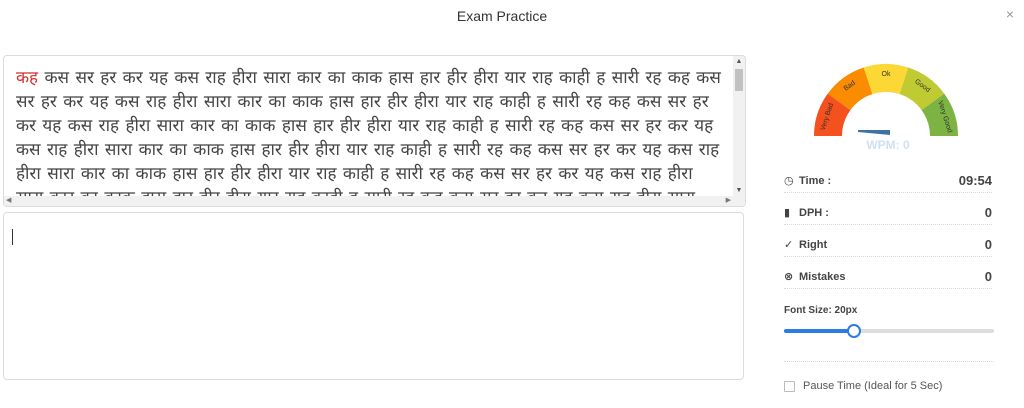 This screenshot has width=1024, height=408. What do you see at coordinates (821, 310) in the screenshot?
I see `font-size-label: Font Size: 20px` at bounding box center [821, 310].